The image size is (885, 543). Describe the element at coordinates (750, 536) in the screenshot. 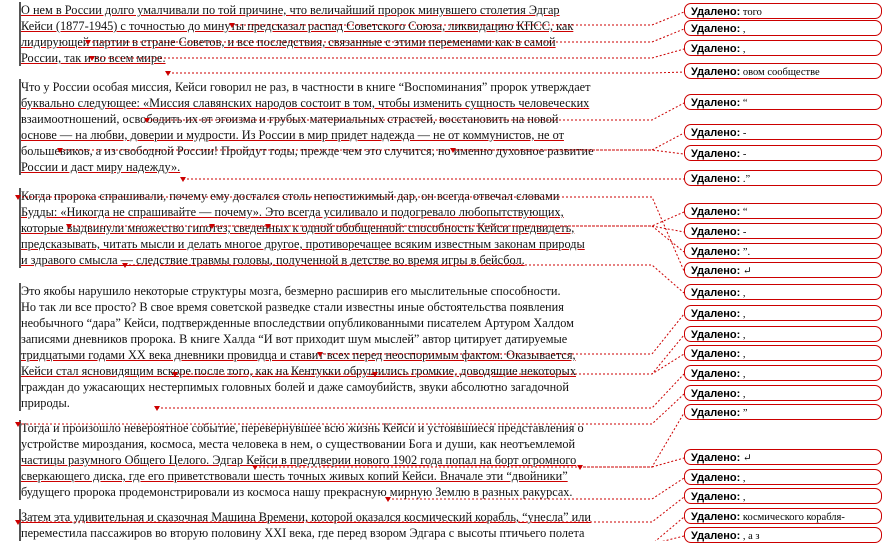

I see `deleted-text: , а з` at that location.